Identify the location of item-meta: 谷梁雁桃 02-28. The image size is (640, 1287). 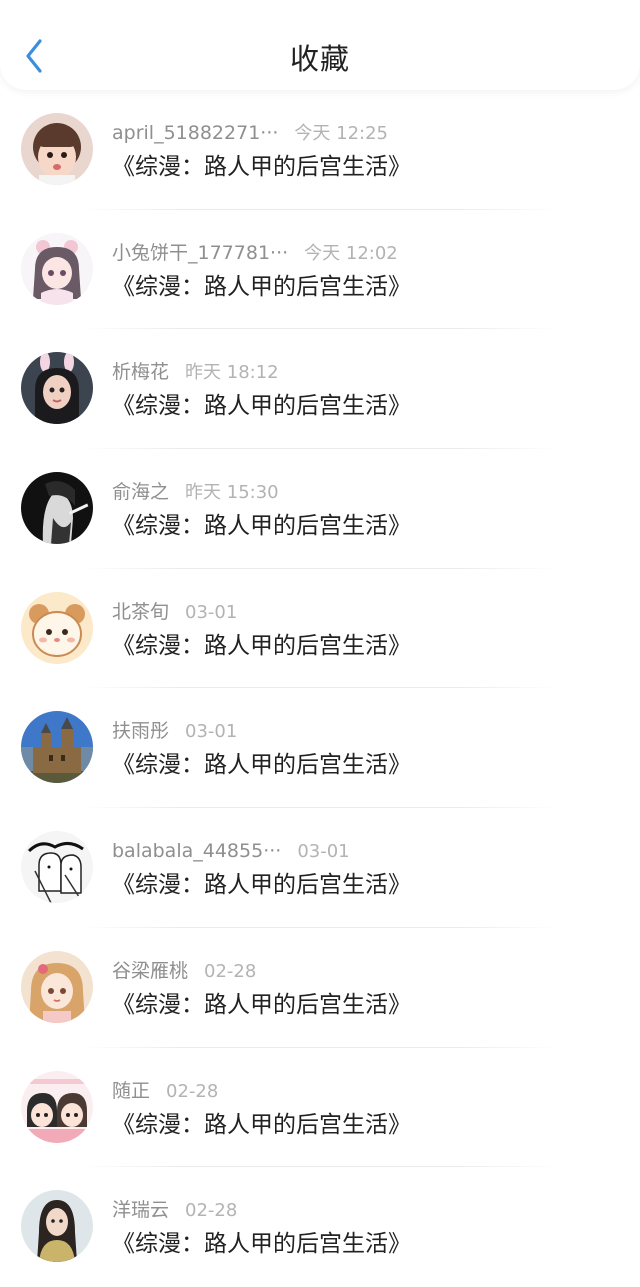
(184, 971).